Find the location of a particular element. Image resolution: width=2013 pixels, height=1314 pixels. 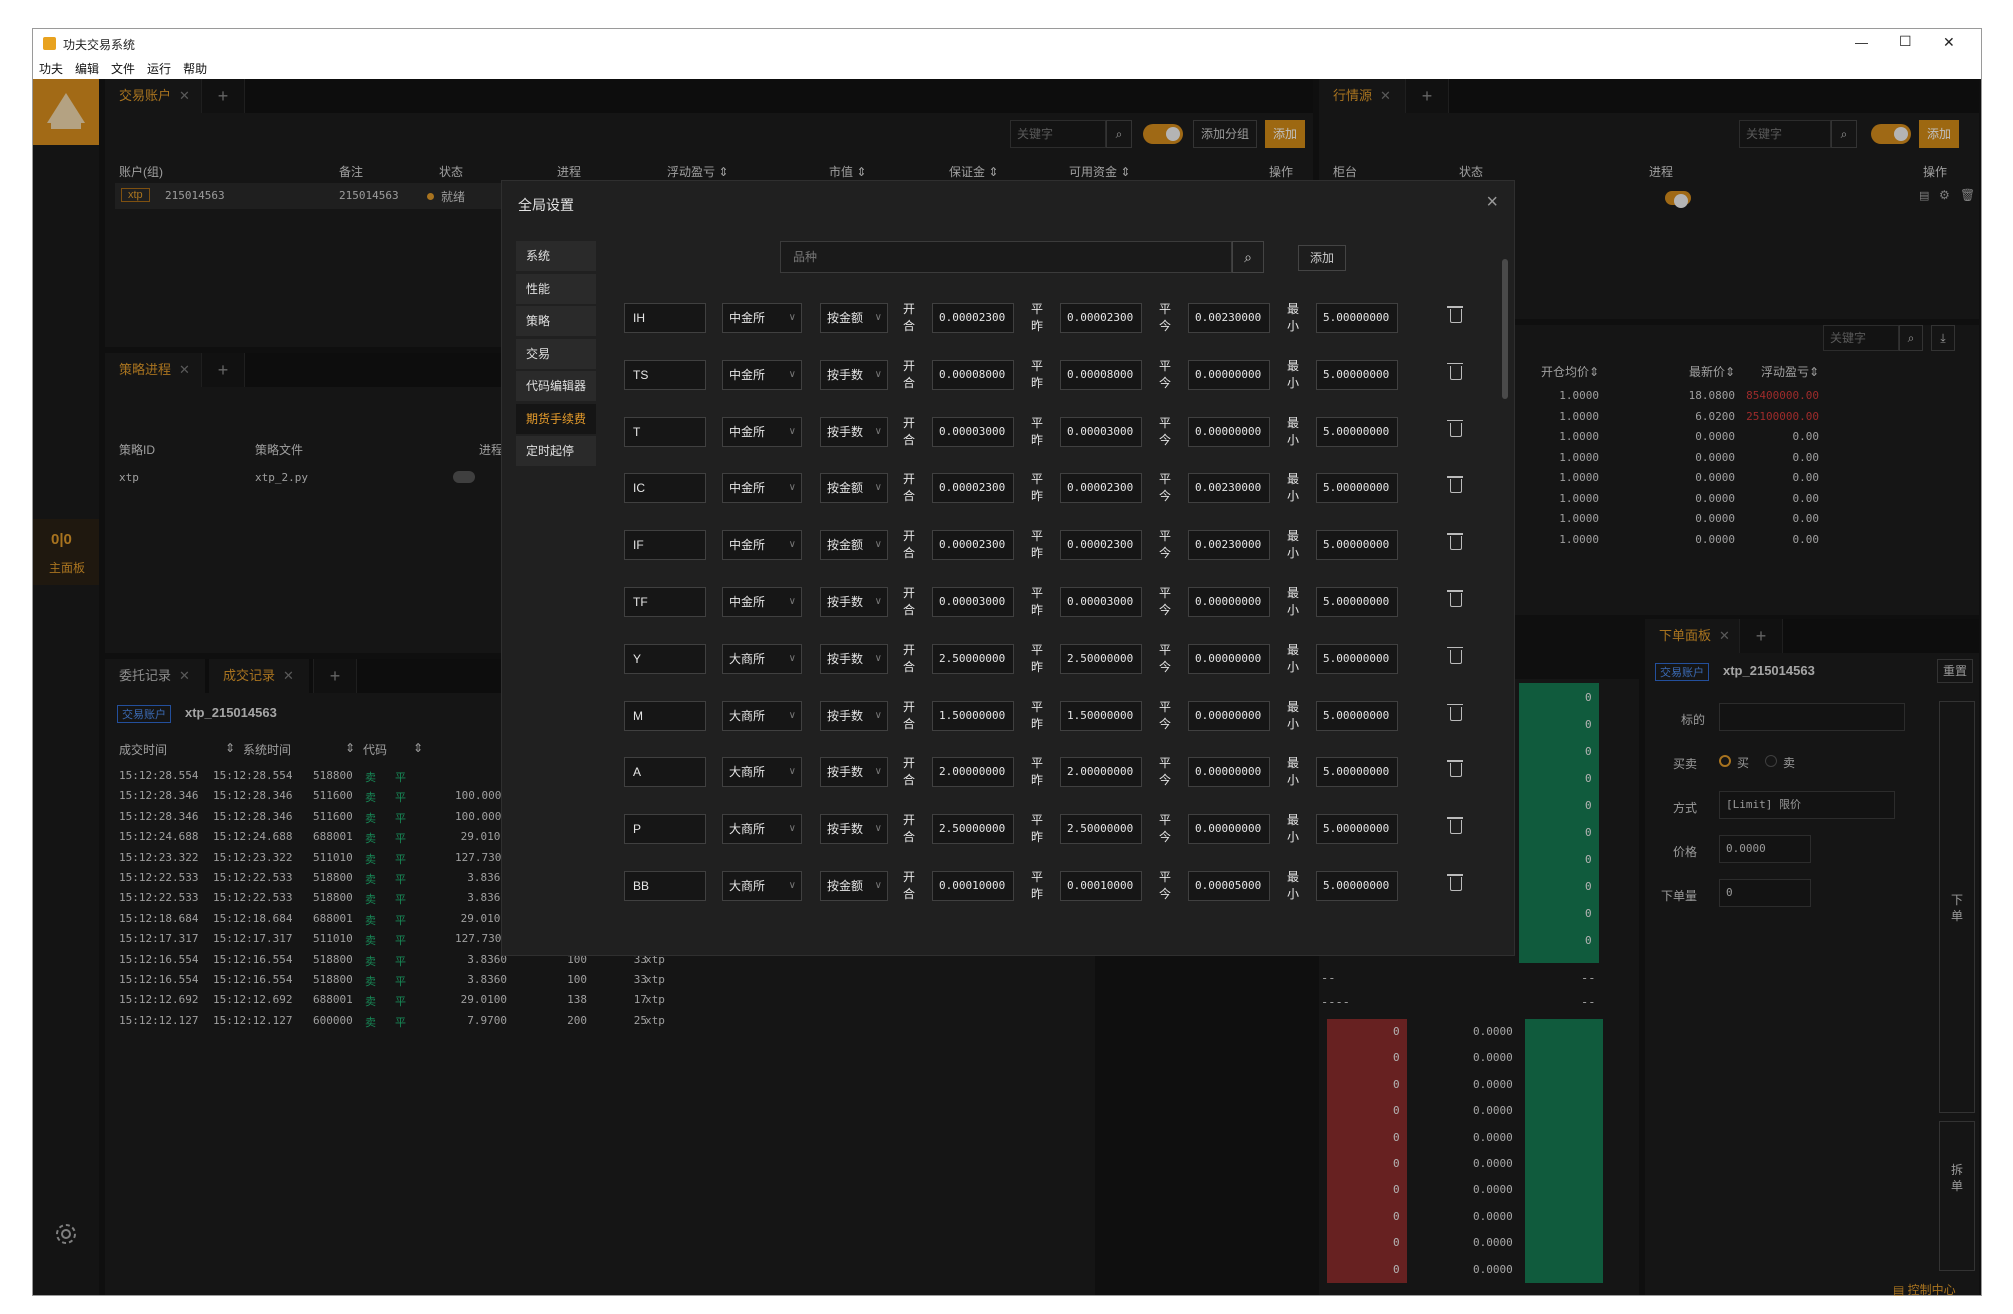

fee-open-input: 2.00000000 is located at coordinates (973, 772).